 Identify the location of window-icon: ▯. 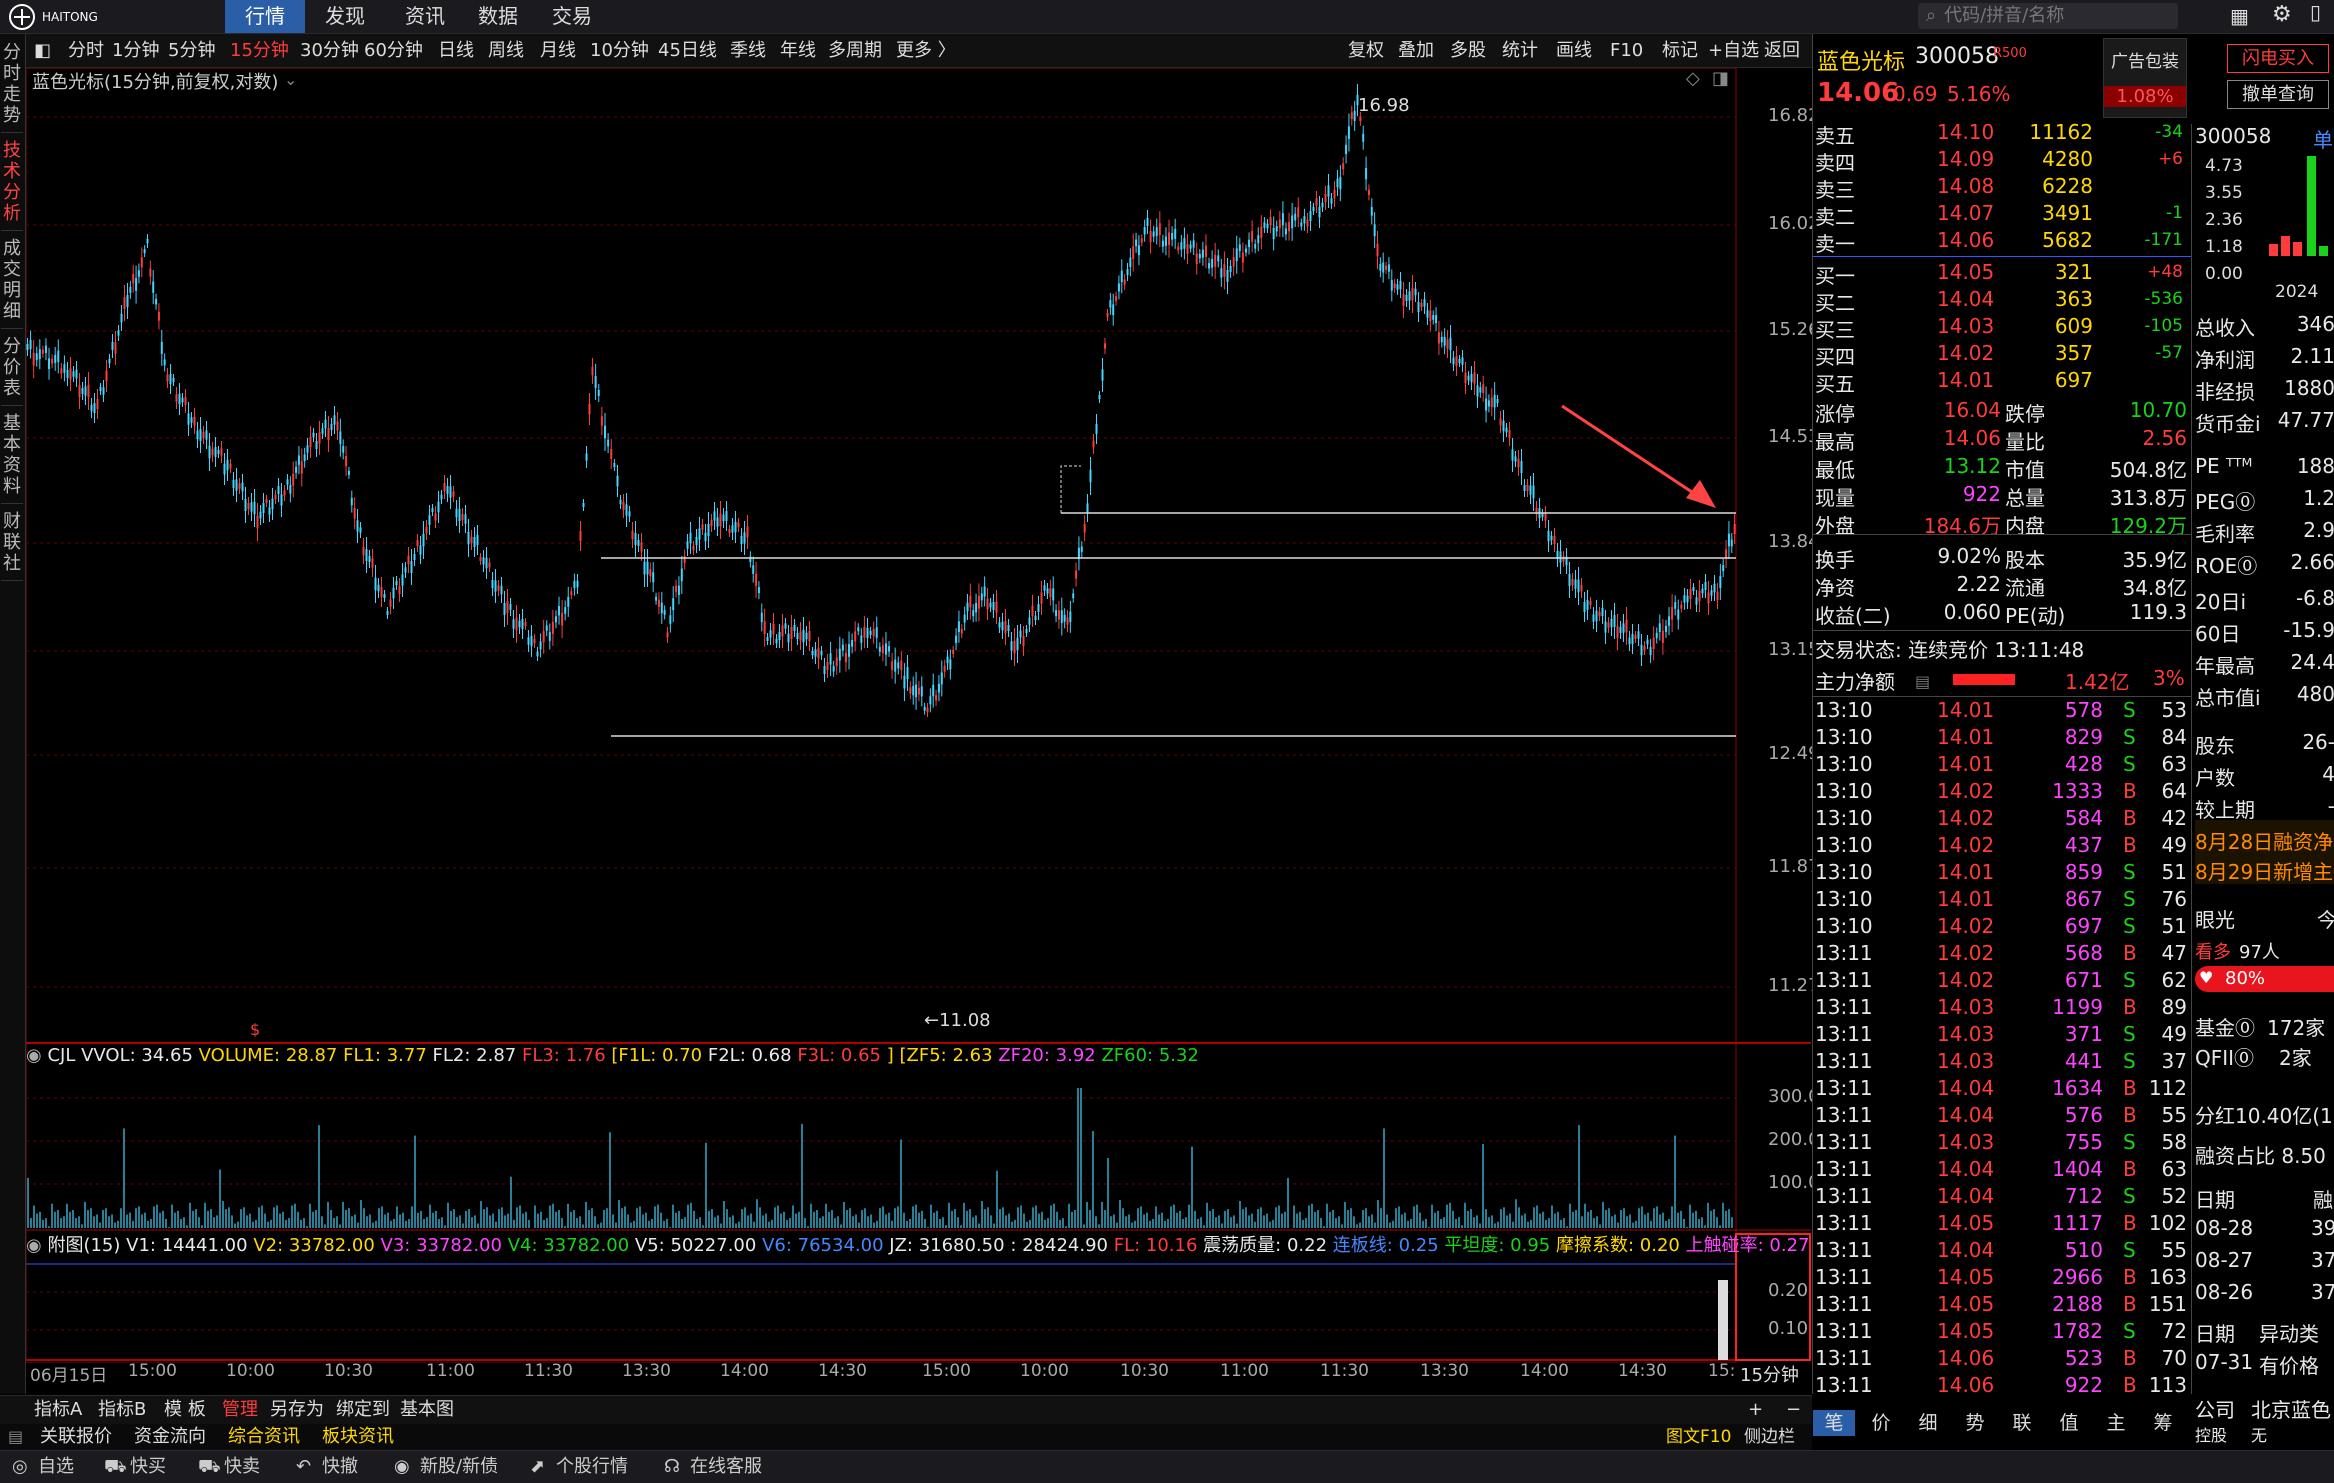
(2315, 12).